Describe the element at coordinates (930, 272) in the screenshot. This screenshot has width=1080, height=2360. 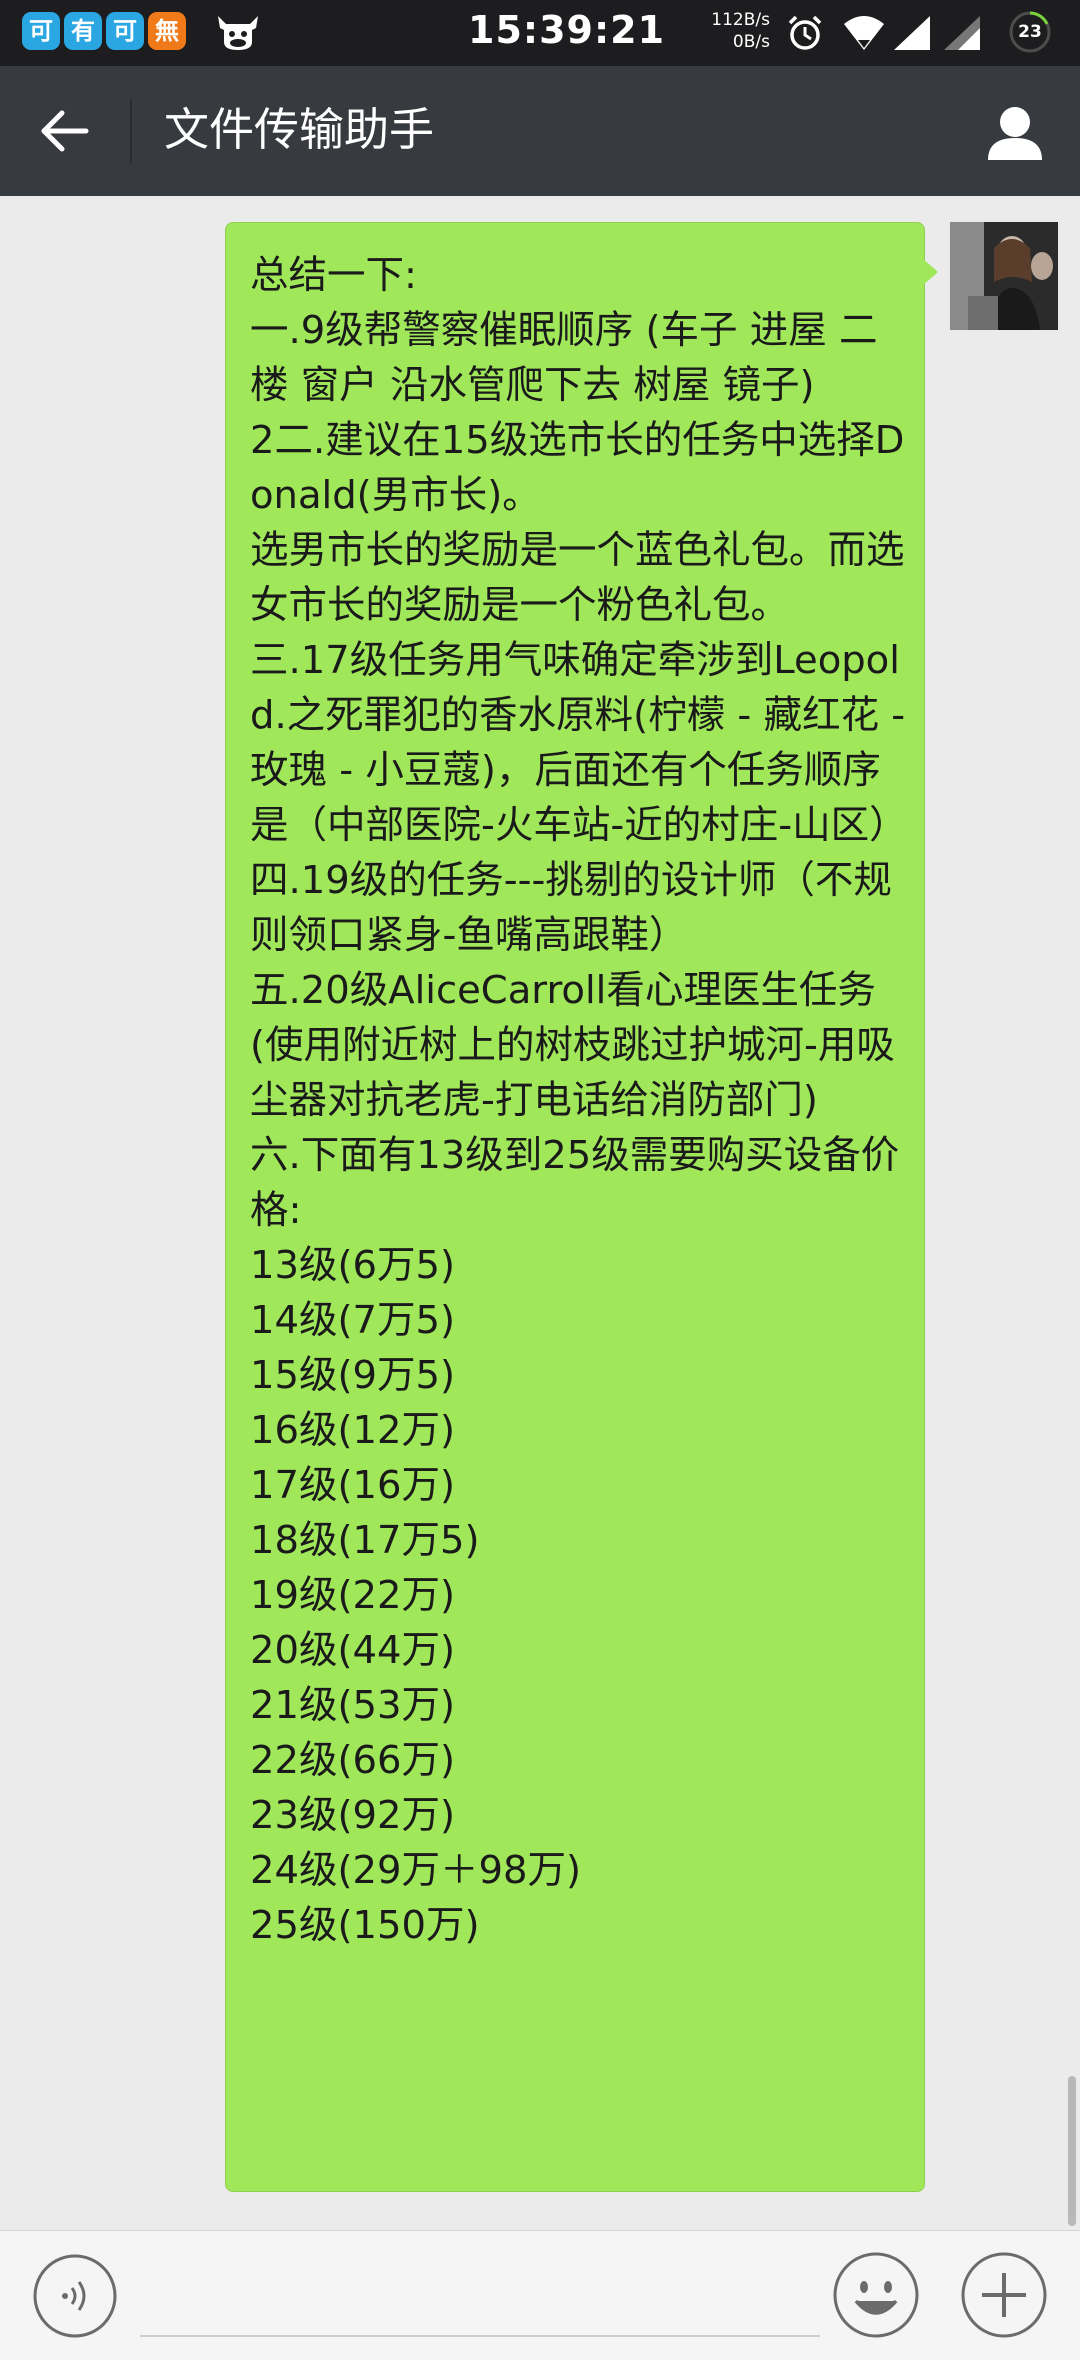
I see `bubble-tail` at that location.